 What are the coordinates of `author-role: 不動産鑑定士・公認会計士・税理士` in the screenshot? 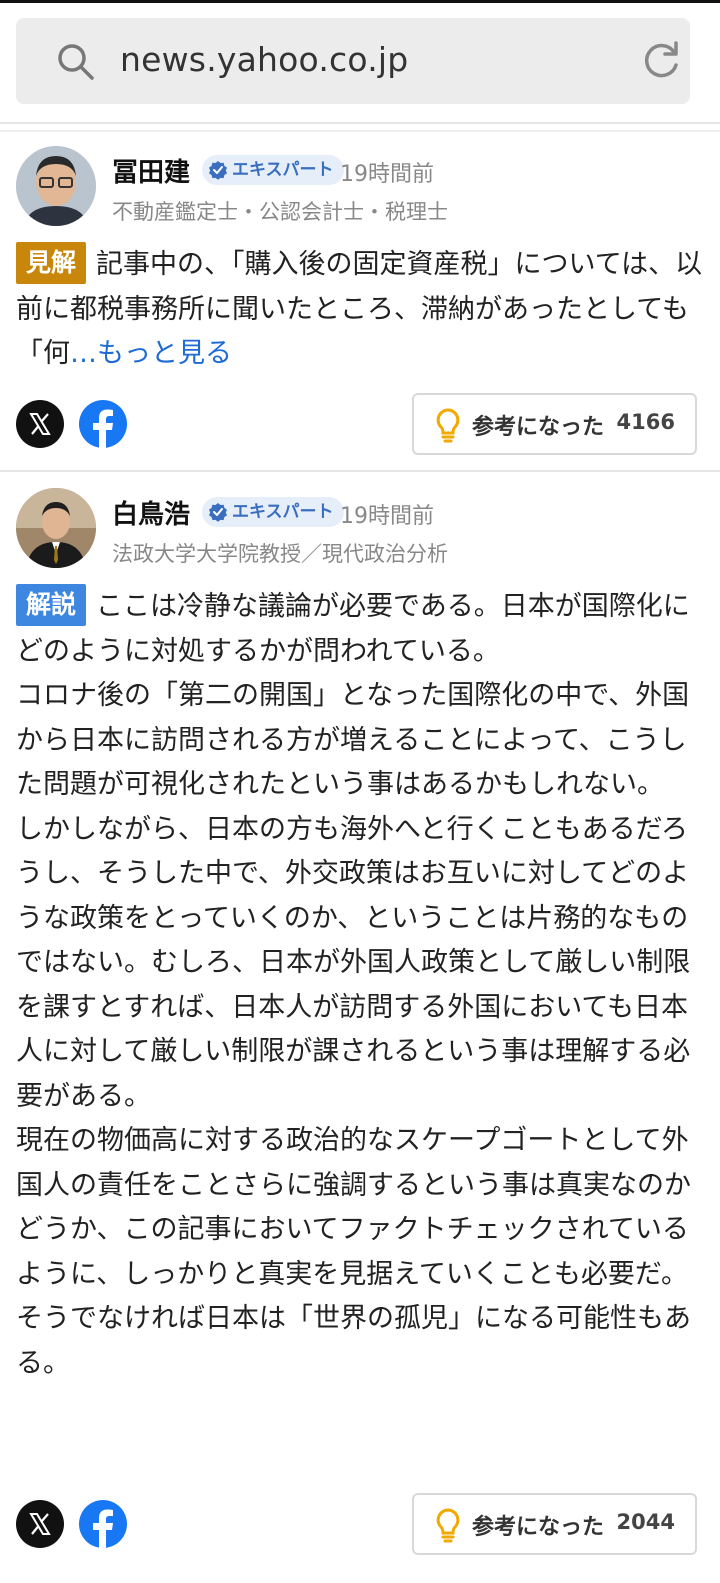 It's located at (280, 212).